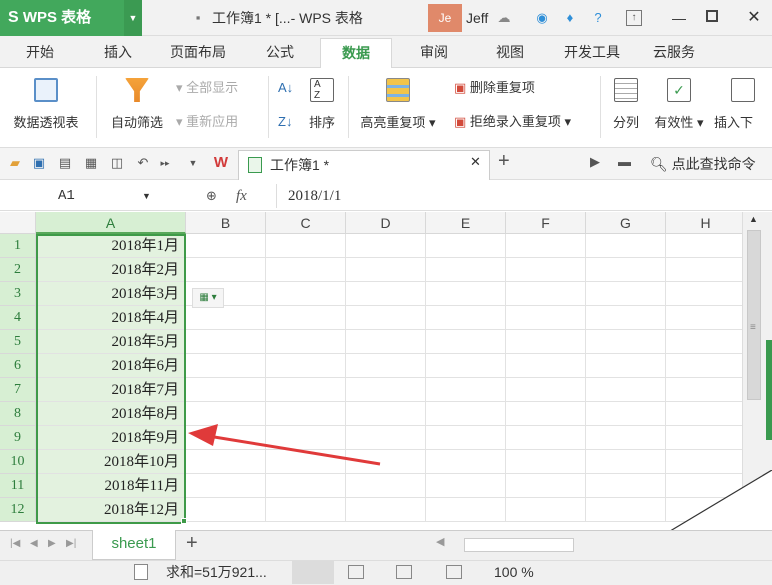  Describe the element at coordinates (184, 521) in the screenshot. I see `fill-handle` at that location.